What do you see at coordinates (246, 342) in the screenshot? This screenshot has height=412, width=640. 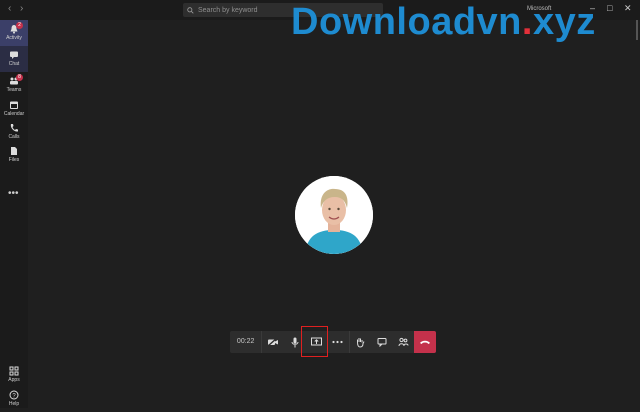 I see `call-timer: 00:22` at bounding box center [246, 342].